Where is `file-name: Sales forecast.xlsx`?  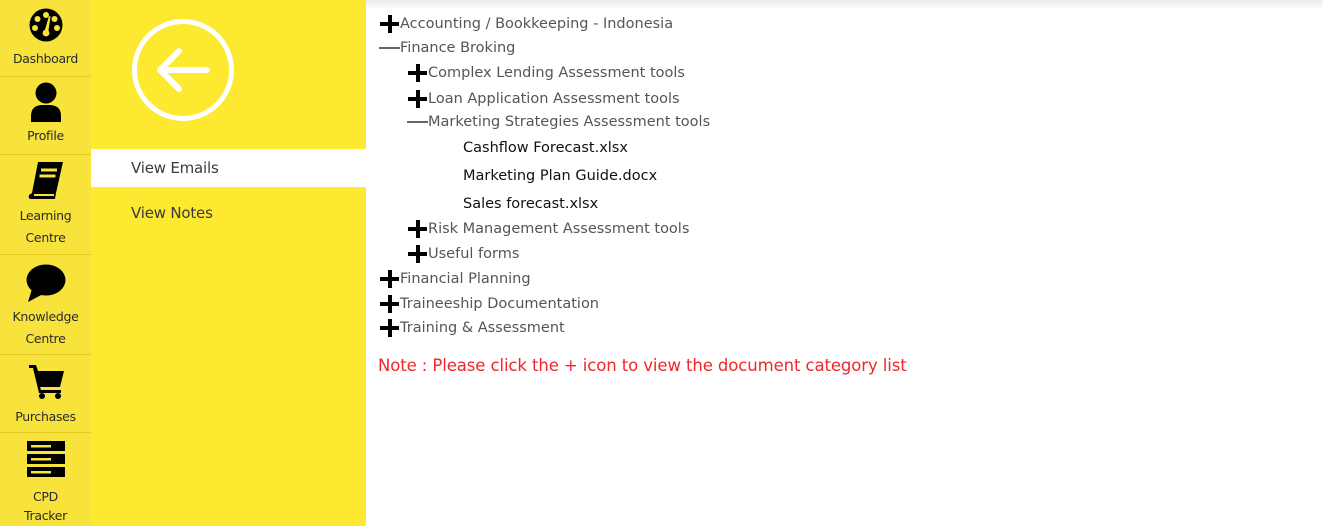 file-name: Sales forecast.xlsx is located at coordinates (530, 204).